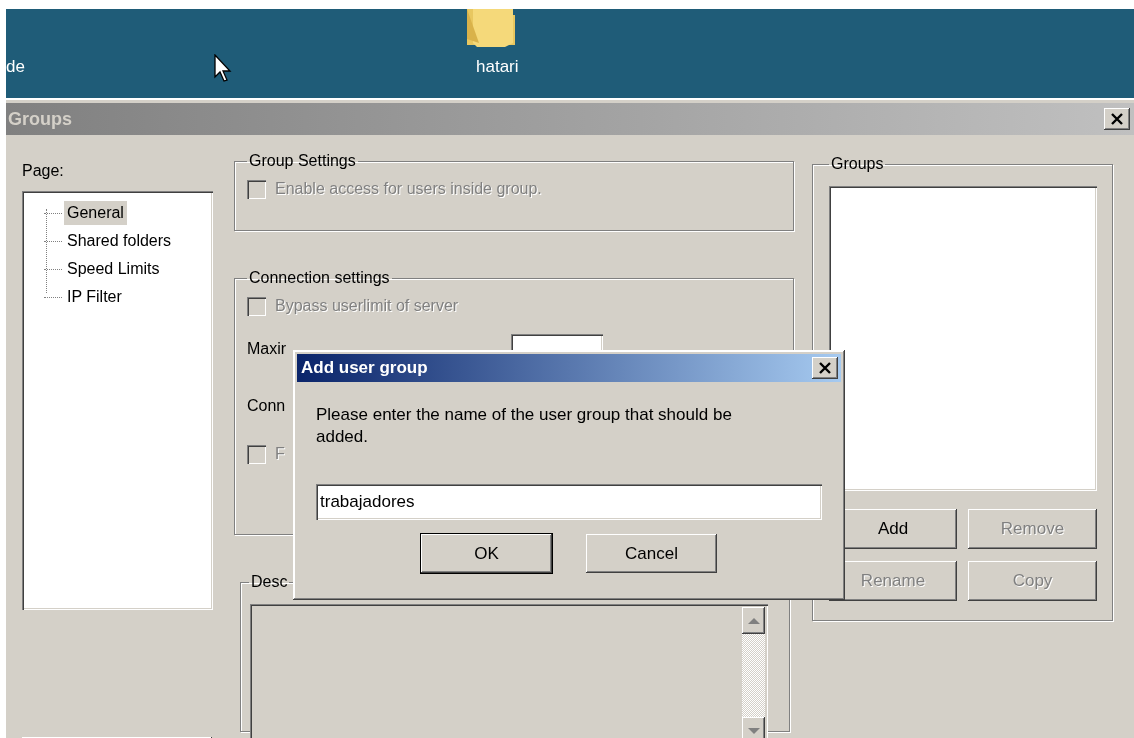 Image resolution: width=1134 pixels, height=738 pixels. What do you see at coordinates (486, 553) in the screenshot?
I see `dialog-button: OK` at bounding box center [486, 553].